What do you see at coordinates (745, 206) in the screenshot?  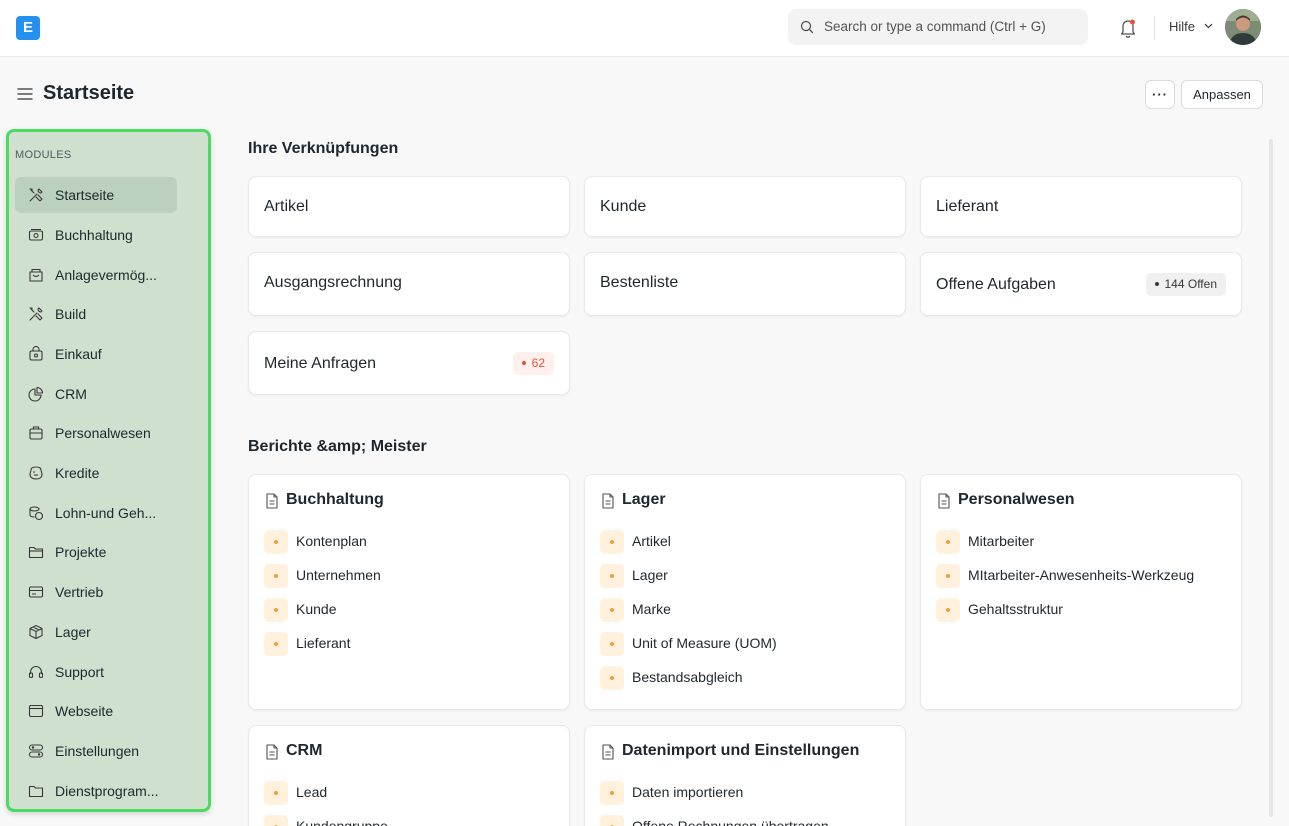 I see `shortcut-card-kunde: Kunde` at bounding box center [745, 206].